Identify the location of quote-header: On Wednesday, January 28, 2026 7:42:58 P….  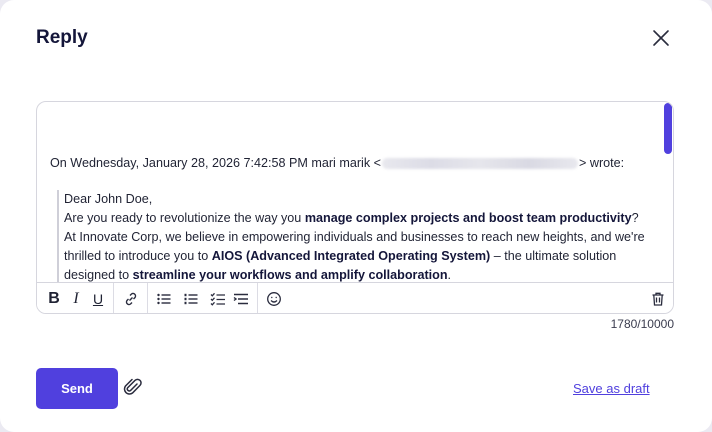
(337, 163).